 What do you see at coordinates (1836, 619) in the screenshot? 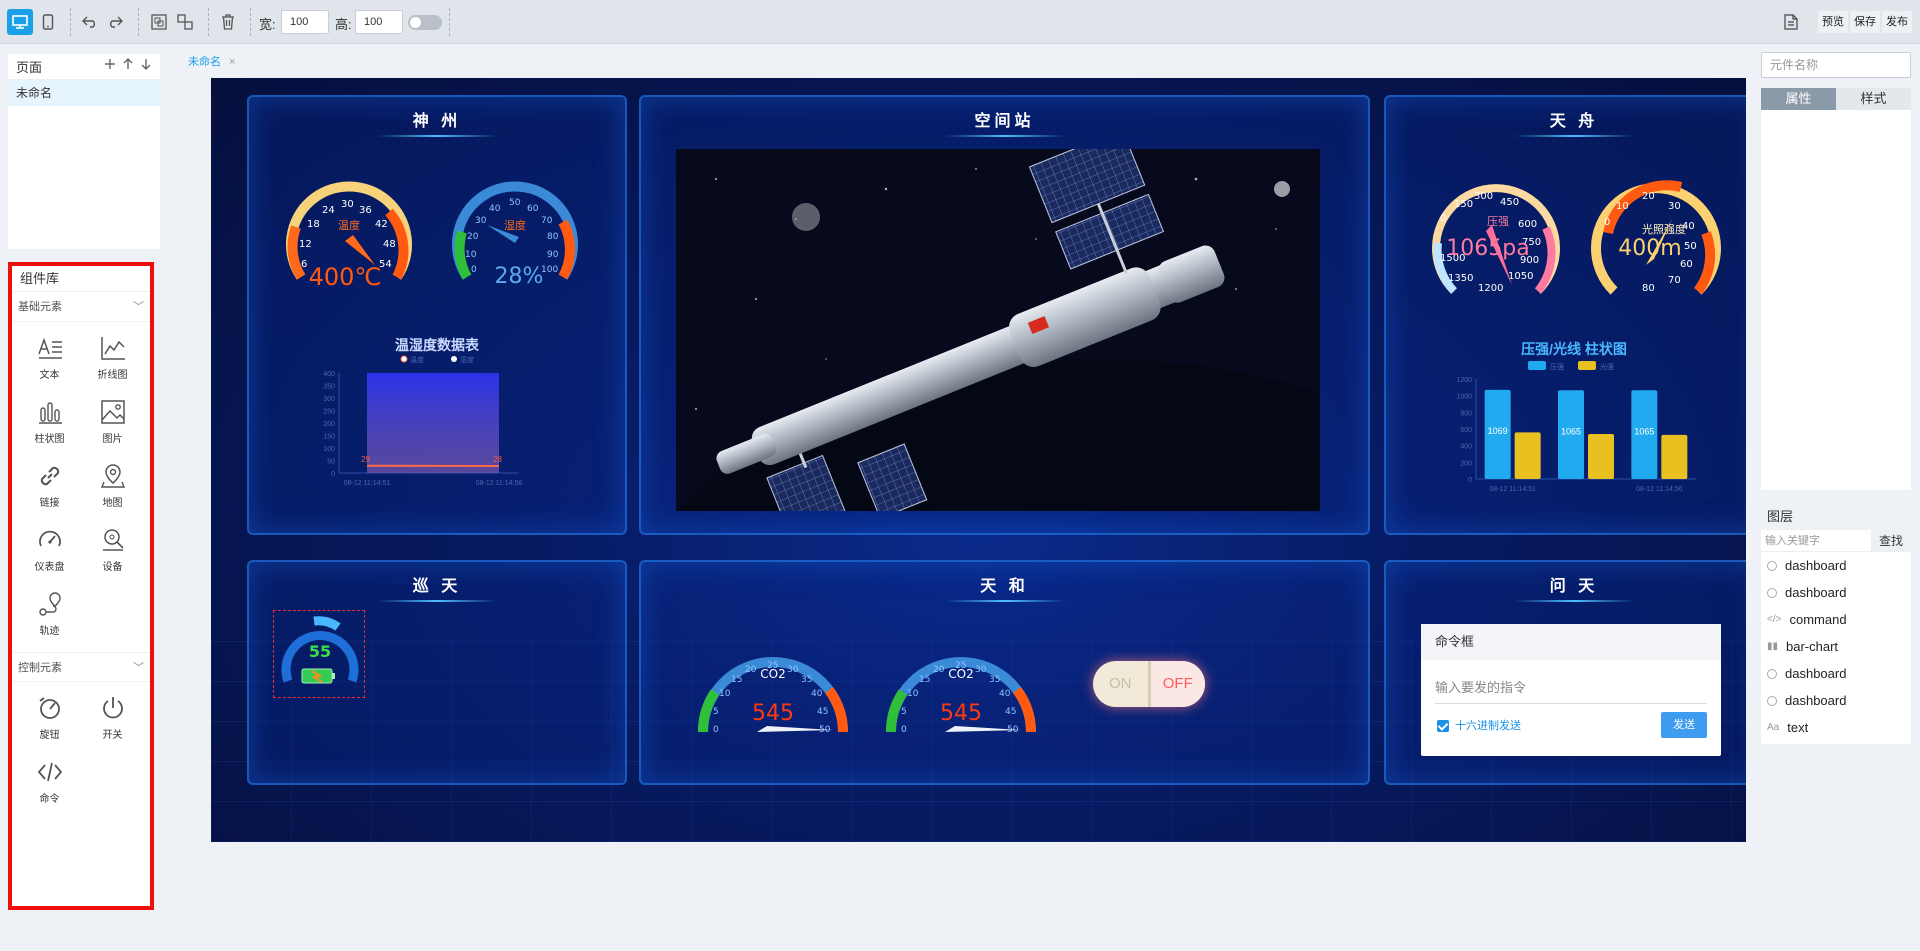
I see `layer-item: </> command` at bounding box center [1836, 619].